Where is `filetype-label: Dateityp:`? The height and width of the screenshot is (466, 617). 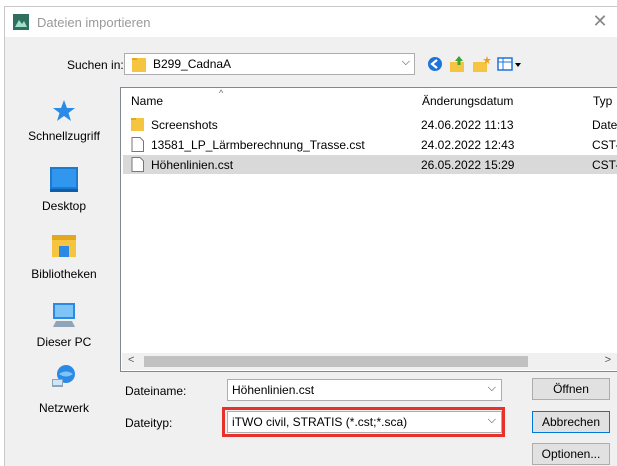
filetype-label: Dateityp: is located at coordinates (149, 423).